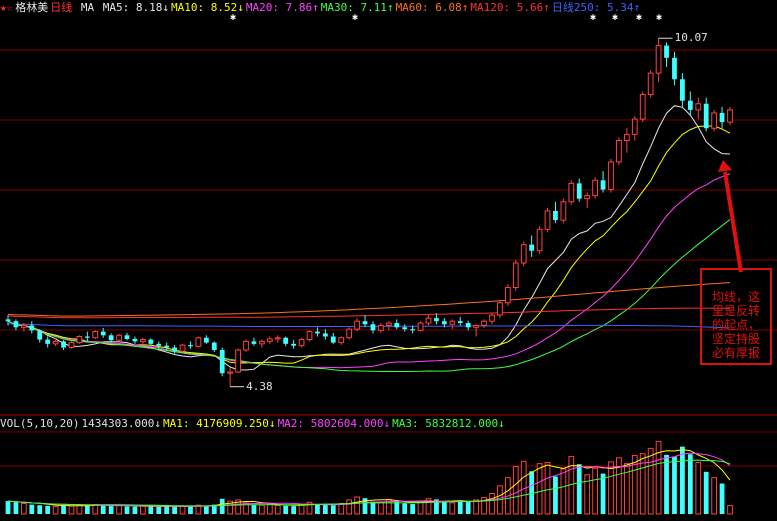 The height and width of the screenshot is (521, 777). I want to click on ma-value-1: MA10: 8.52↓, so click(207, 7).